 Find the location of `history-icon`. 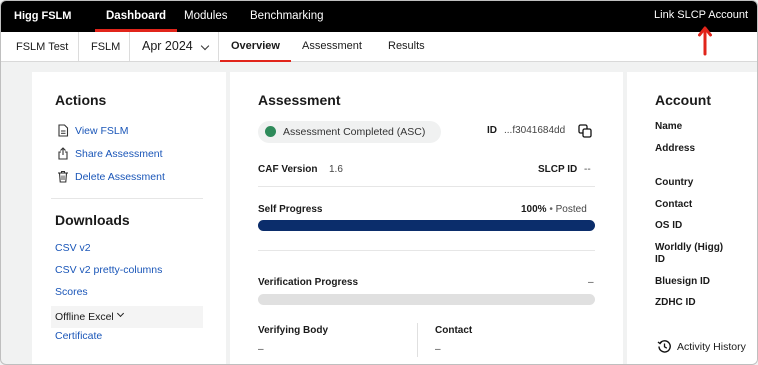

history-icon is located at coordinates (664, 346).